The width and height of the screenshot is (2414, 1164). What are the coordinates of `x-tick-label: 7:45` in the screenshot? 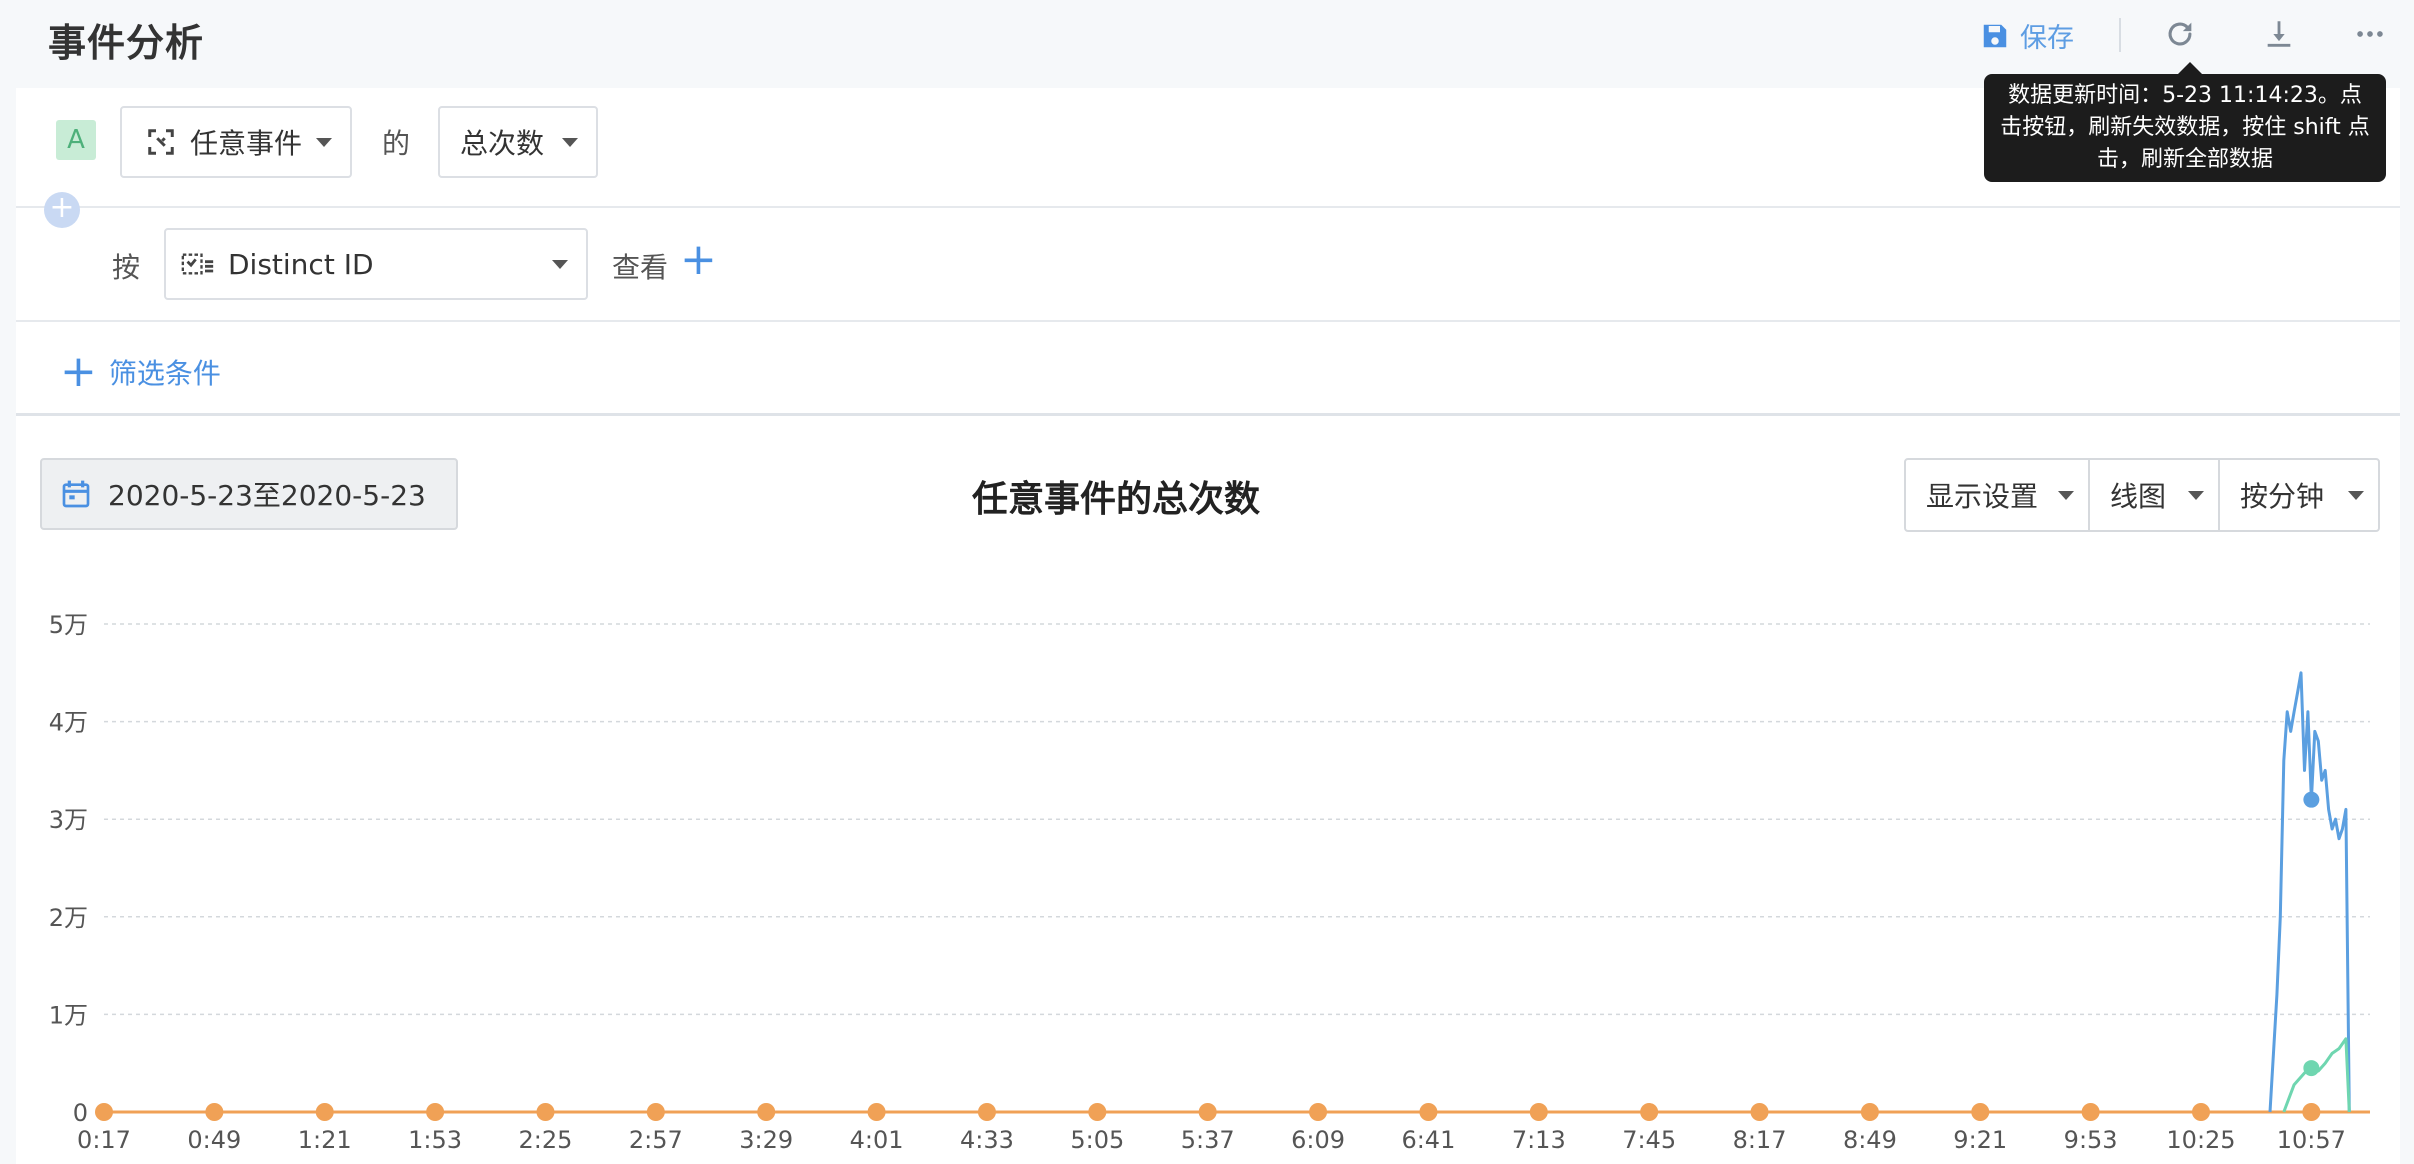 It's located at (1649, 1140).